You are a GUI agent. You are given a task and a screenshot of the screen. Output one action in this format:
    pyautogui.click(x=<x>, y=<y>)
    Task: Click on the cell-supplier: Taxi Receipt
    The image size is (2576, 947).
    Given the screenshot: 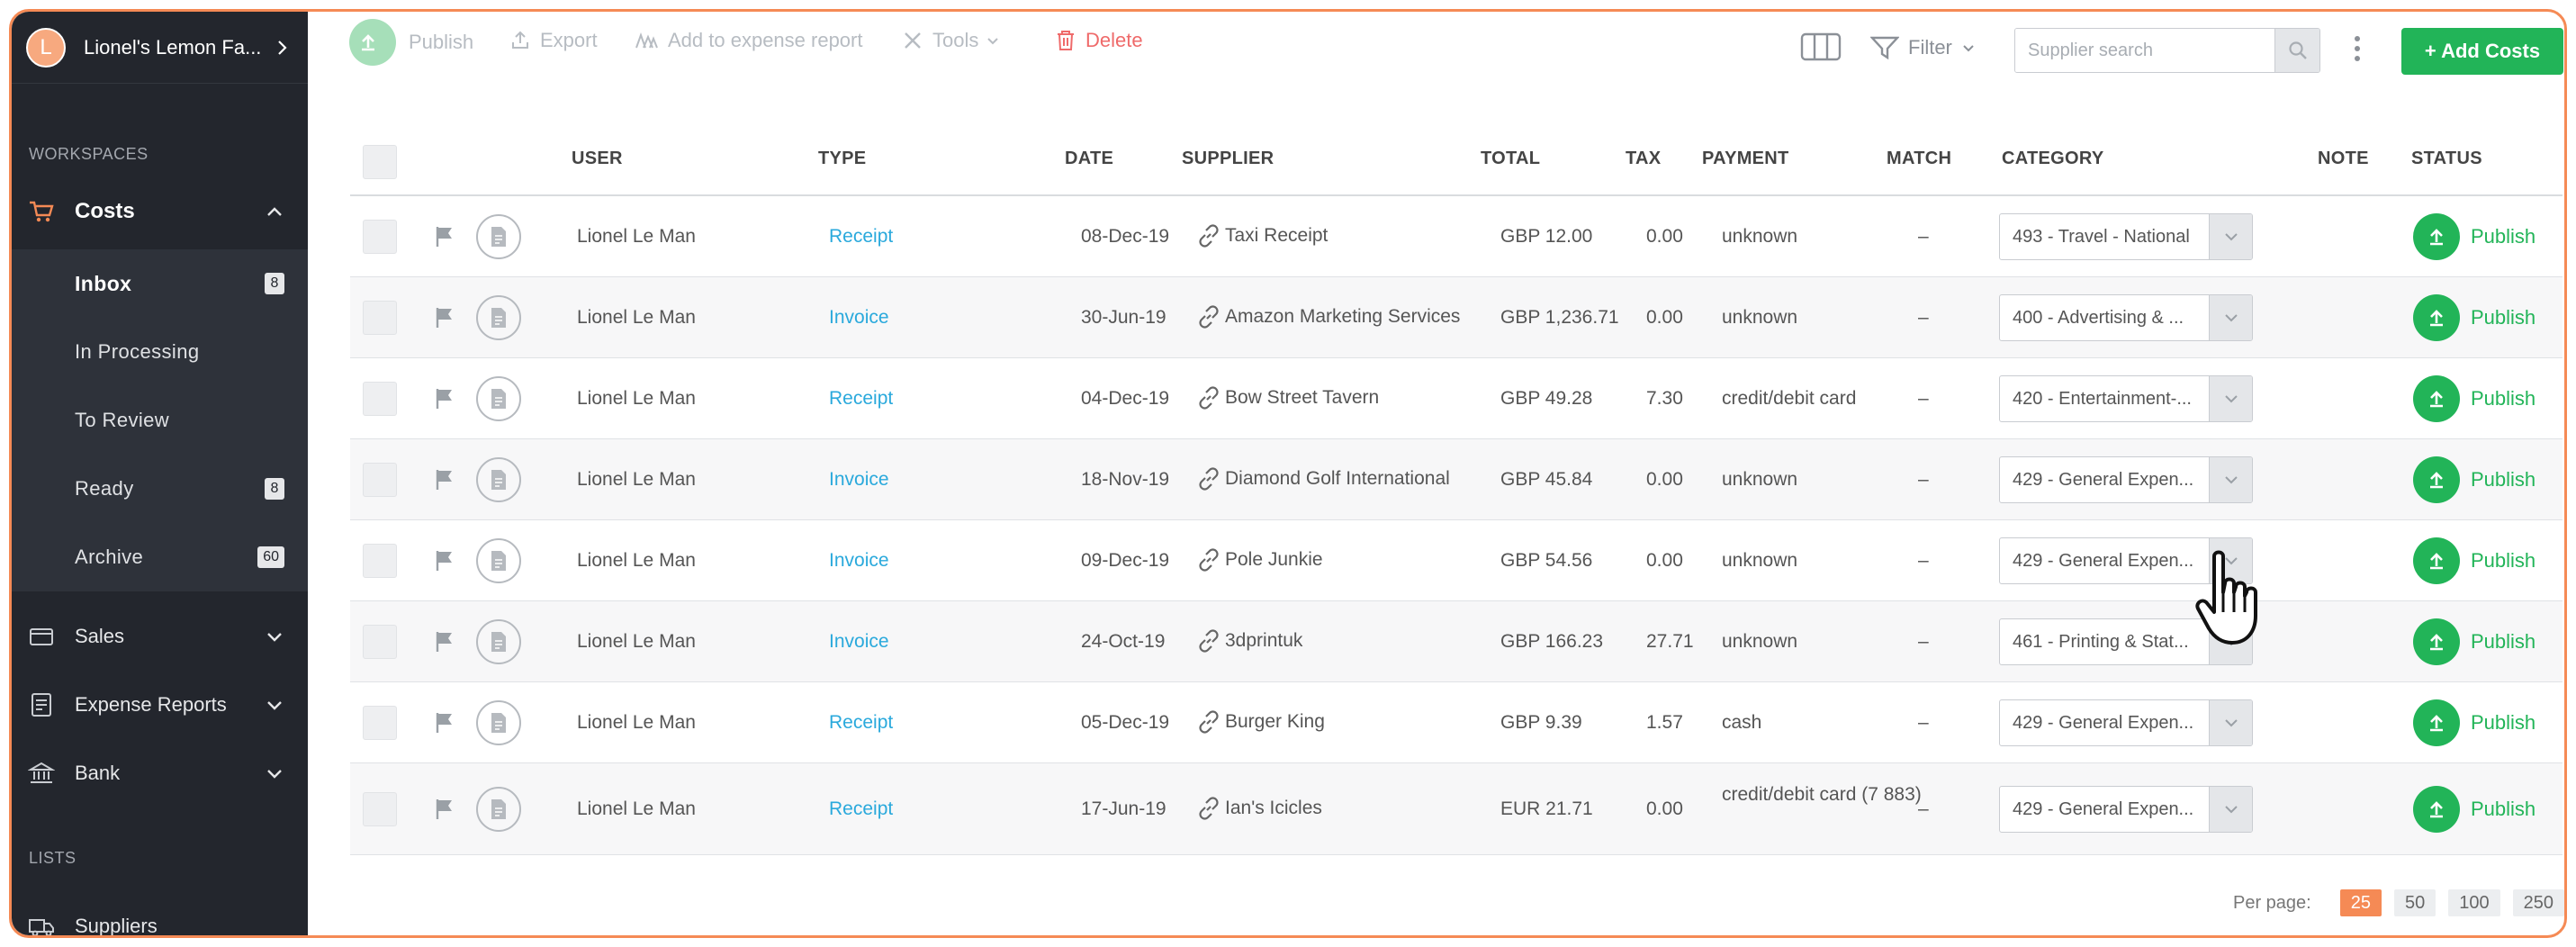 What is the action you would take?
    pyautogui.click(x=1262, y=235)
    